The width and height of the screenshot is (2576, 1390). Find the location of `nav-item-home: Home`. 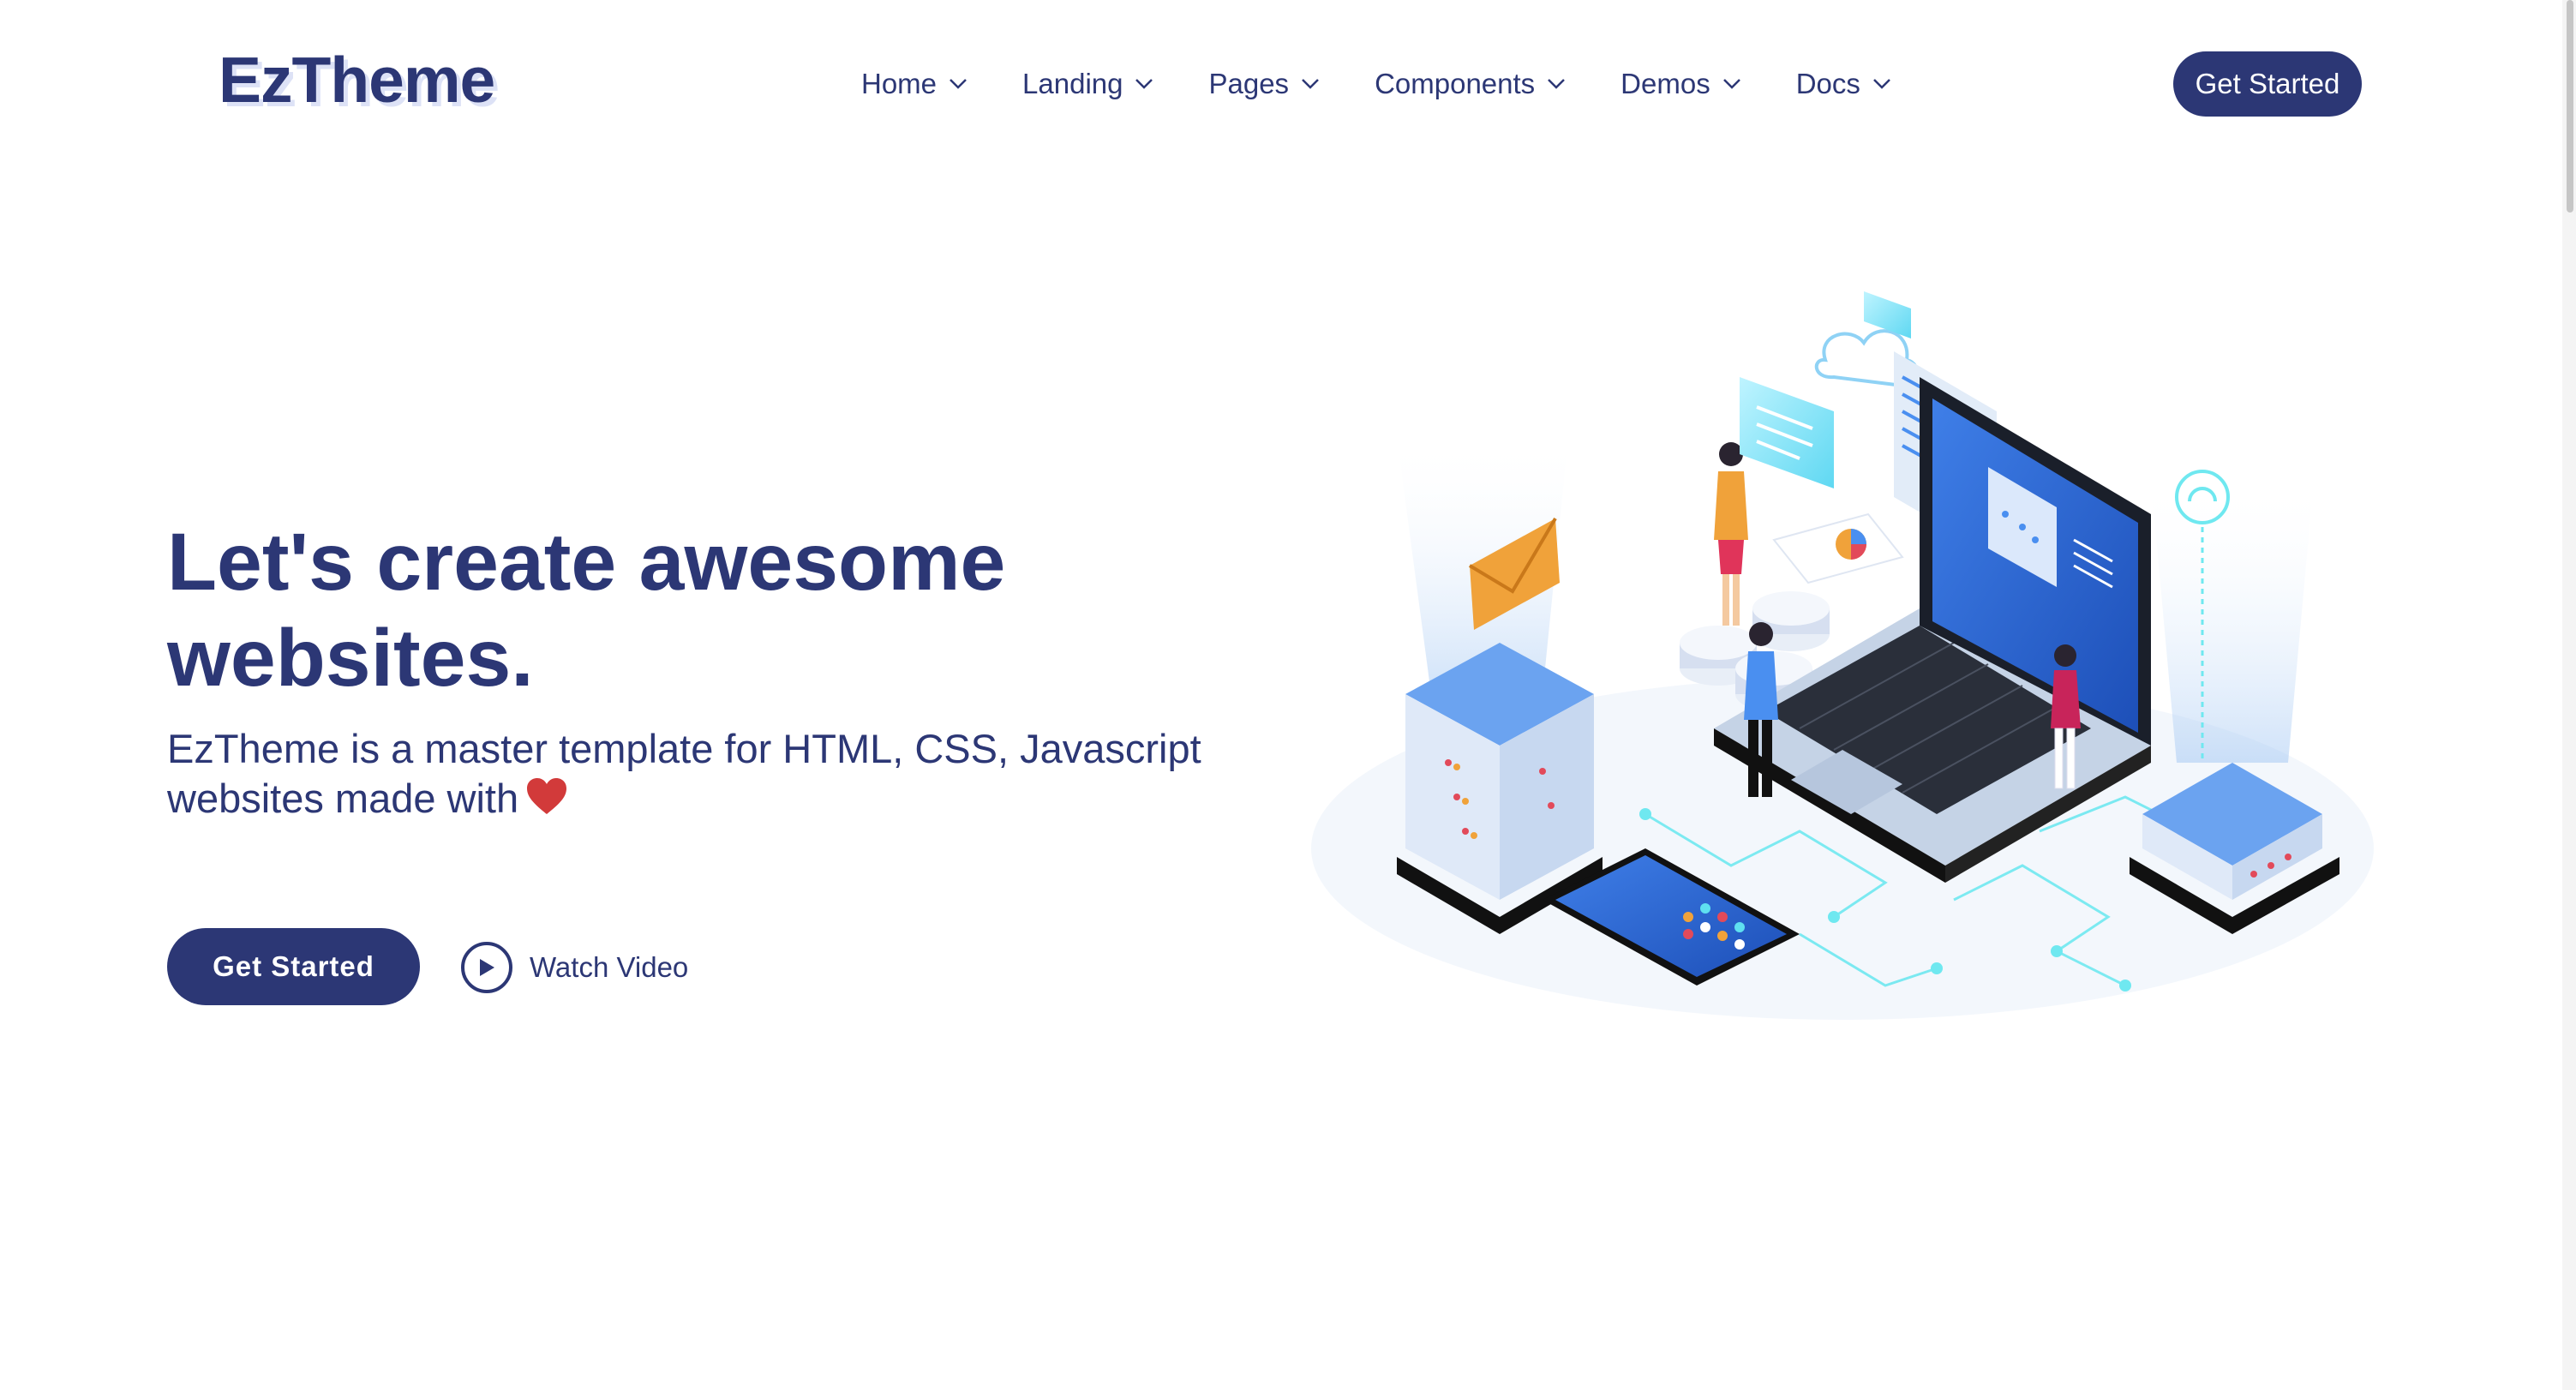

nav-item-home: Home is located at coordinates (914, 84).